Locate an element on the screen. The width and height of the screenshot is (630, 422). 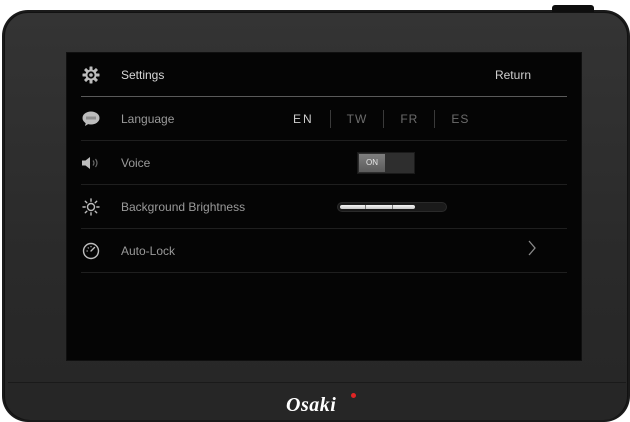
language-option-en: EN is located at coordinates (311, 119).